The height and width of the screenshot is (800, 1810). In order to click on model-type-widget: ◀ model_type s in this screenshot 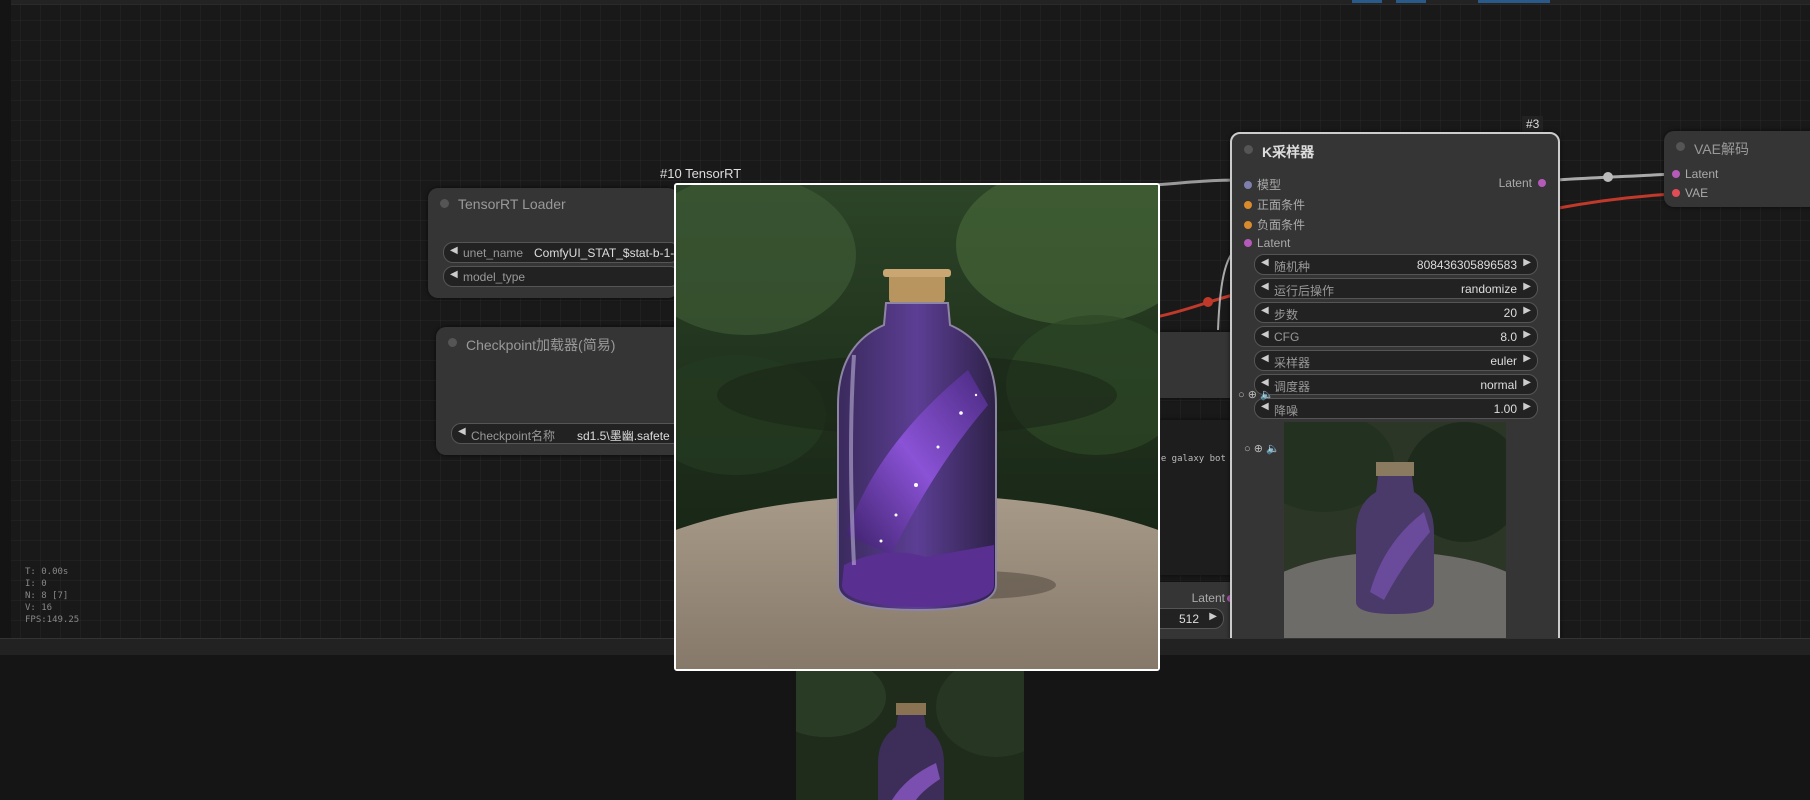, I will do `click(565, 276)`.